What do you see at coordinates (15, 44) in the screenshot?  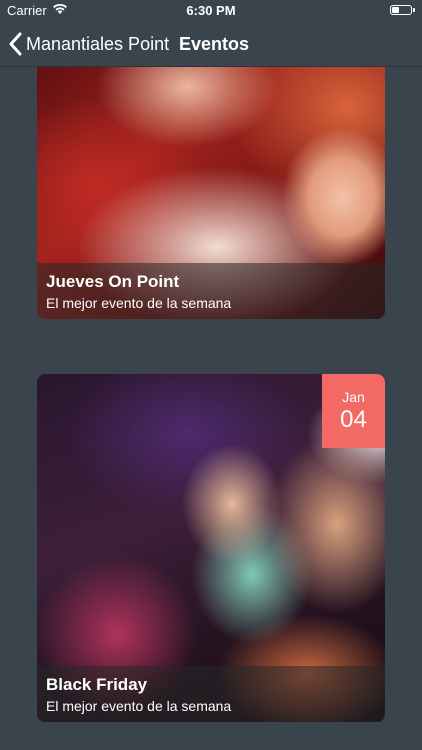 I see `chevron-left-icon` at bounding box center [15, 44].